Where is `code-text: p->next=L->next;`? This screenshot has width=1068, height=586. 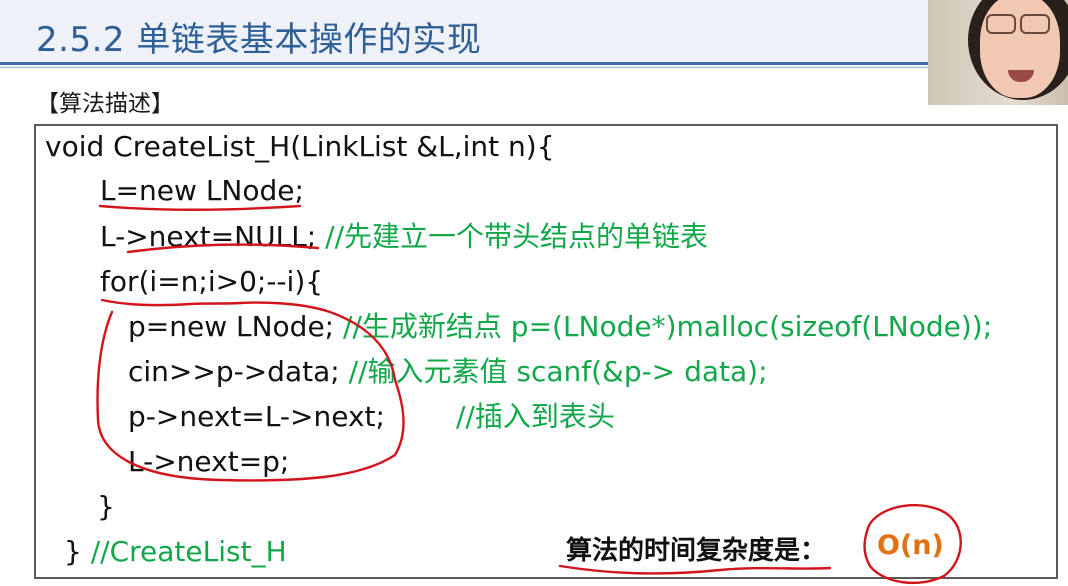
code-text: p->next=L->next; is located at coordinates (256, 416).